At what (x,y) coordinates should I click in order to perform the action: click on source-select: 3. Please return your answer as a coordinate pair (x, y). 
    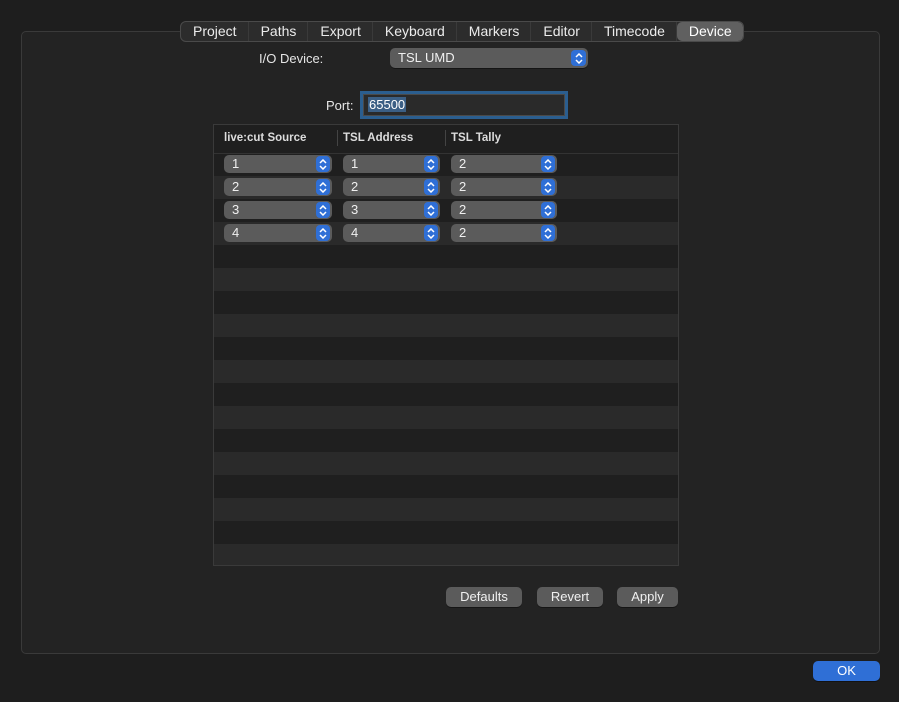
    Looking at the image, I should click on (278, 210).